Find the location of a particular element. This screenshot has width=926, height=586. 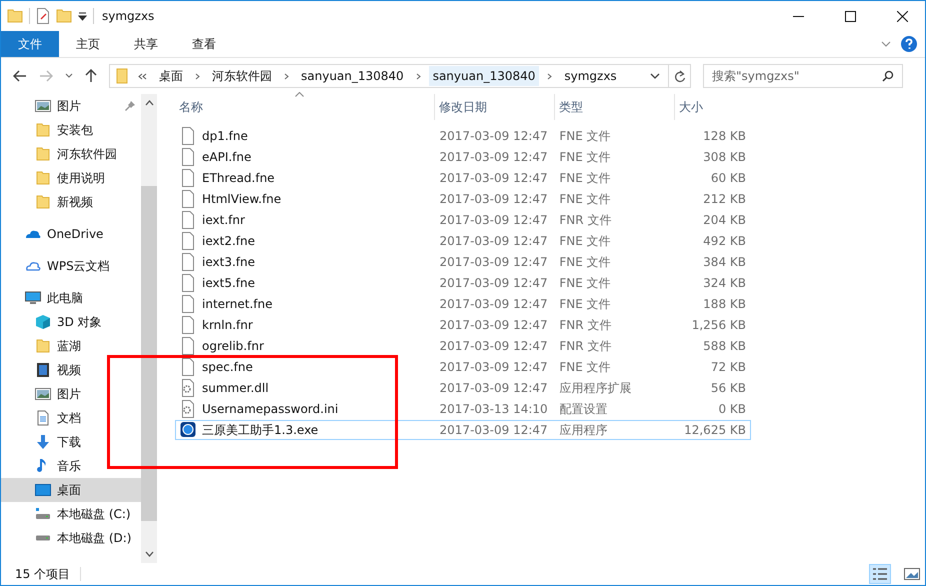

table-cell-text: 配置设置 is located at coordinates (583, 409).